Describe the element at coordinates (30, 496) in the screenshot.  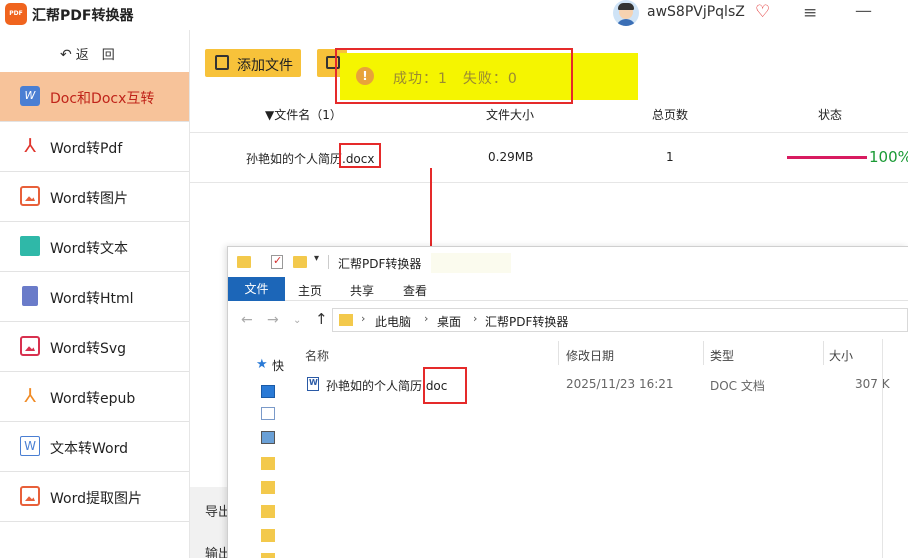
I see `extract-image-icon` at that location.